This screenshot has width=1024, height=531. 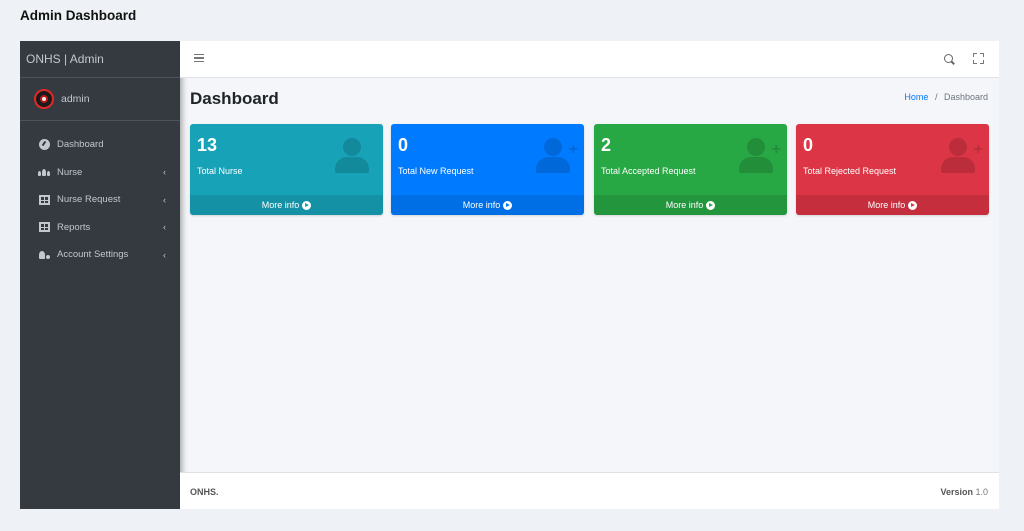 I want to click on sidebar-item-label: Dashboard, so click(x=80, y=145).